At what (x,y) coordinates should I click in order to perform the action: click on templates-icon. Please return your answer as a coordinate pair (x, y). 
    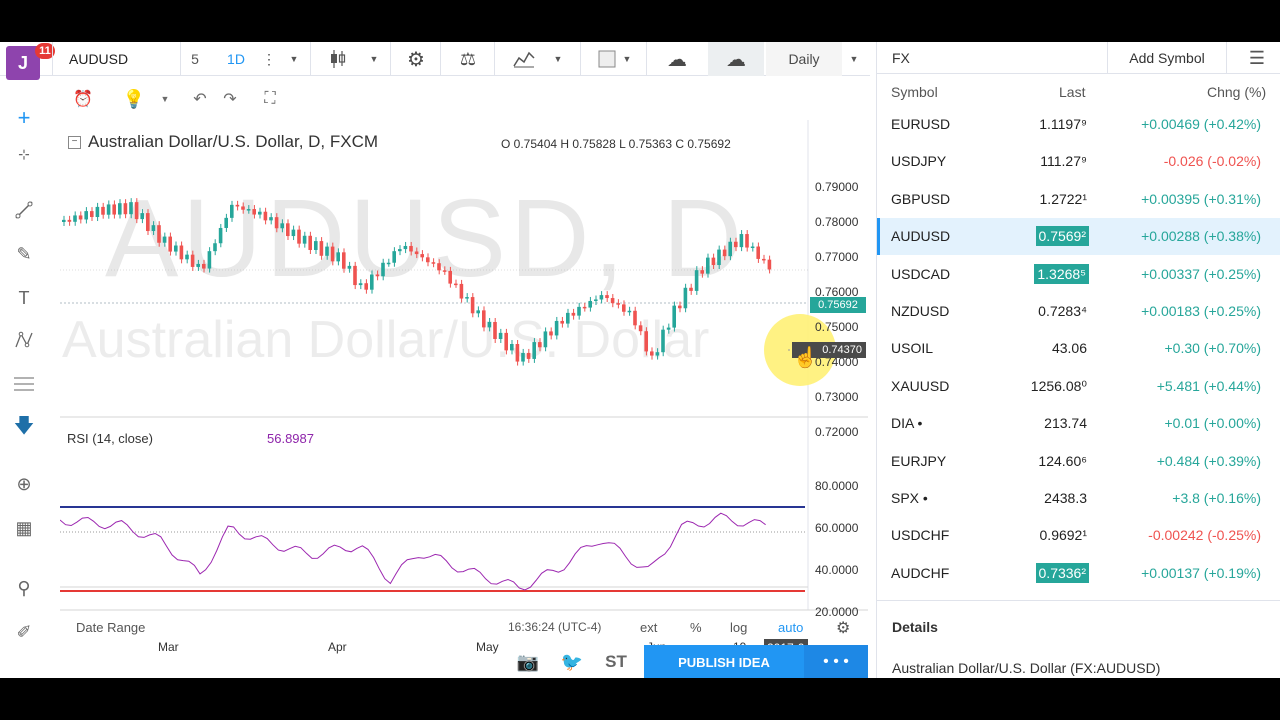
    Looking at the image, I should click on (607, 59).